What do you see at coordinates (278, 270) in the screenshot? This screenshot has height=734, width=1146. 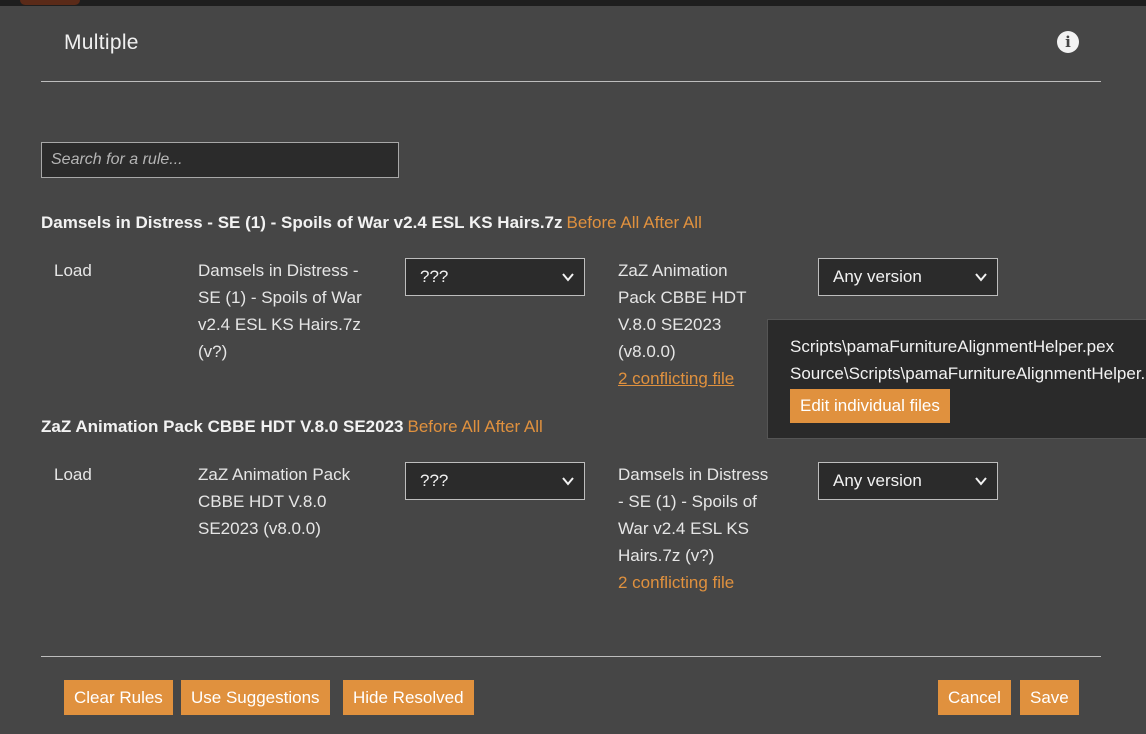 I see `source-mod-line: Damsels in Distress -` at bounding box center [278, 270].